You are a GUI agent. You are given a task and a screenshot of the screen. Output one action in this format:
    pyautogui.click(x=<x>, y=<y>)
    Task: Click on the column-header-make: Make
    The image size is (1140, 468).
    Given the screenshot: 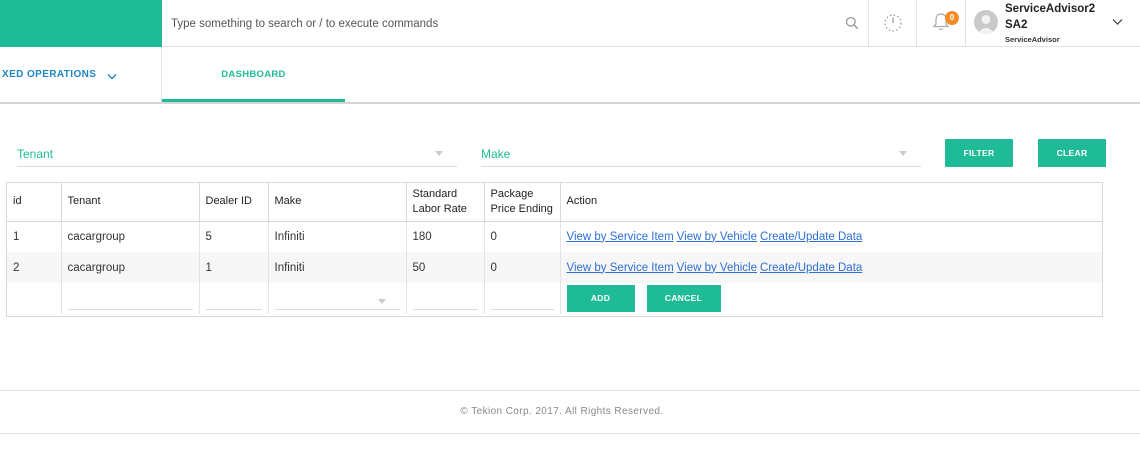 What is the action you would take?
    pyautogui.click(x=337, y=202)
    